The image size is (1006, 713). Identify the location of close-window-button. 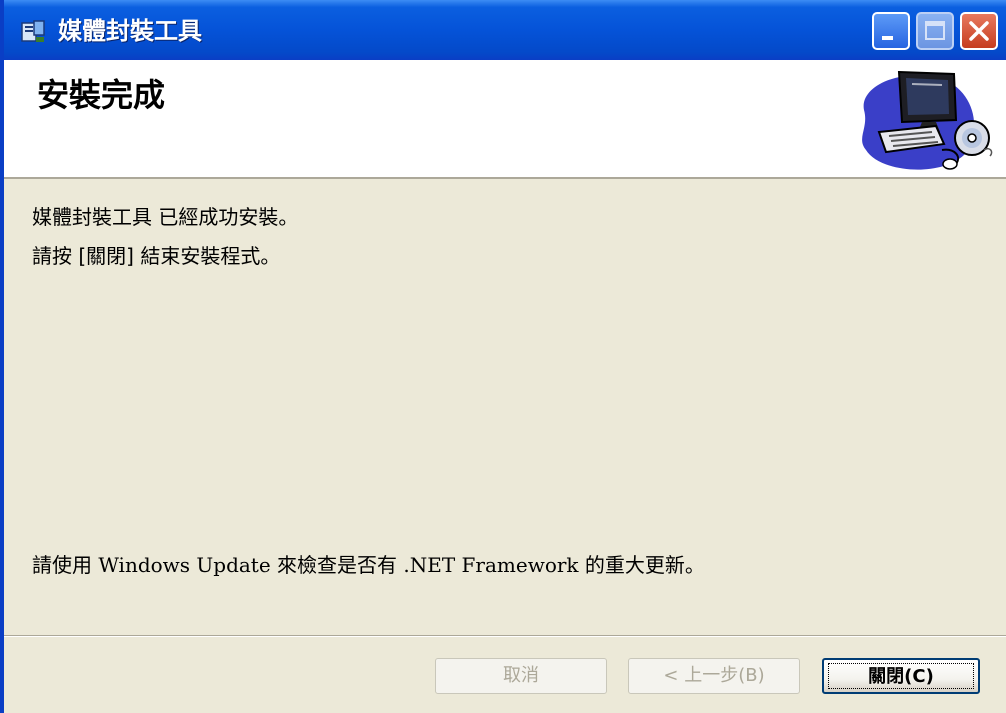
(979, 31).